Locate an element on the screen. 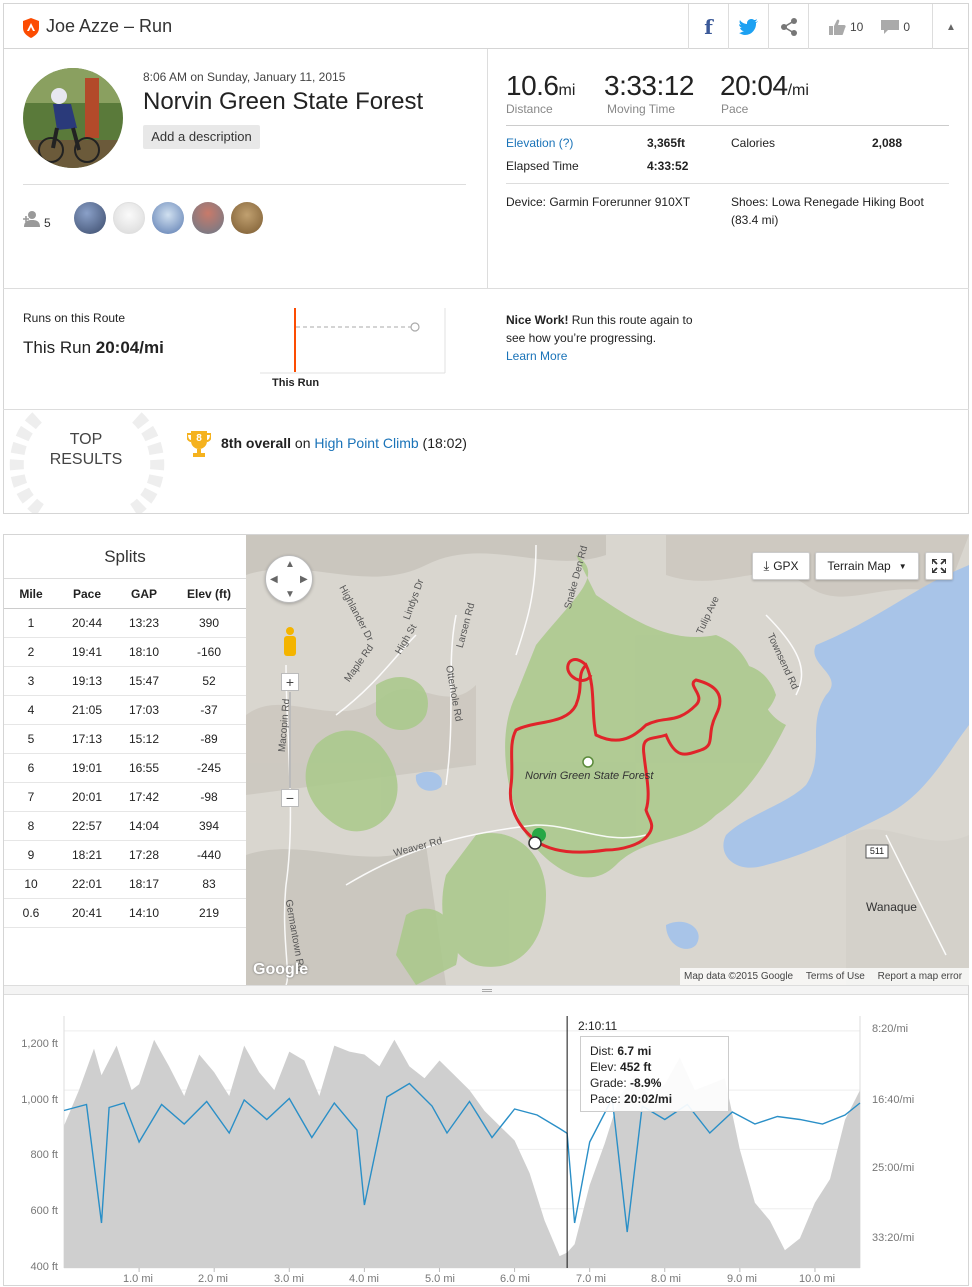 The width and height of the screenshot is (972, 1287). tooltip-grade: Grade: -8.9% is located at coordinates (654, 1083).